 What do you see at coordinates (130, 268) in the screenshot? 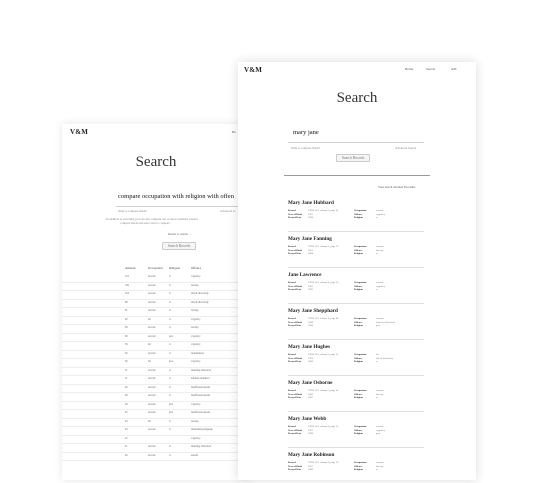
I see `column-header-amount: Amount` at bounding box center [130, 268].